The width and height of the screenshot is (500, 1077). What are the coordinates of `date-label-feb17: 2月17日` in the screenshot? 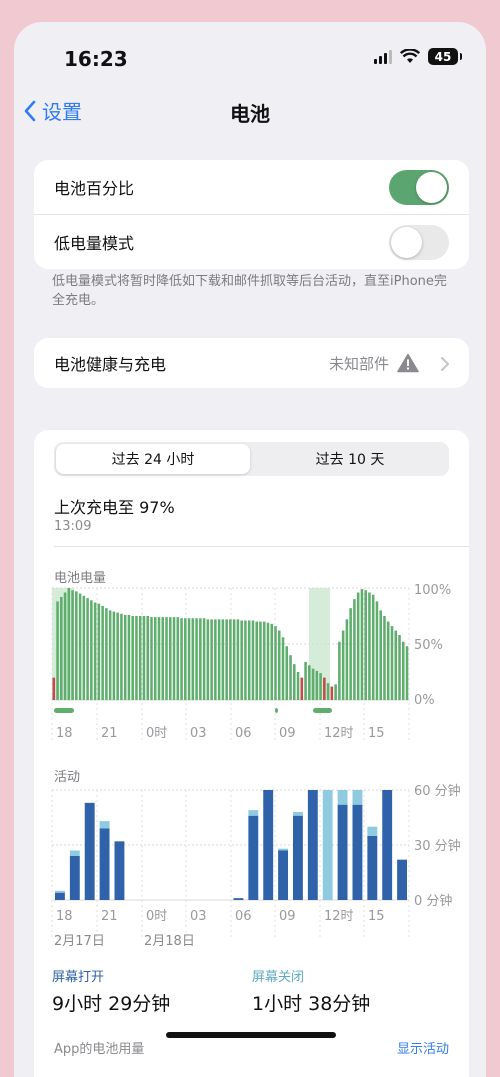 It's located at (79, 941).